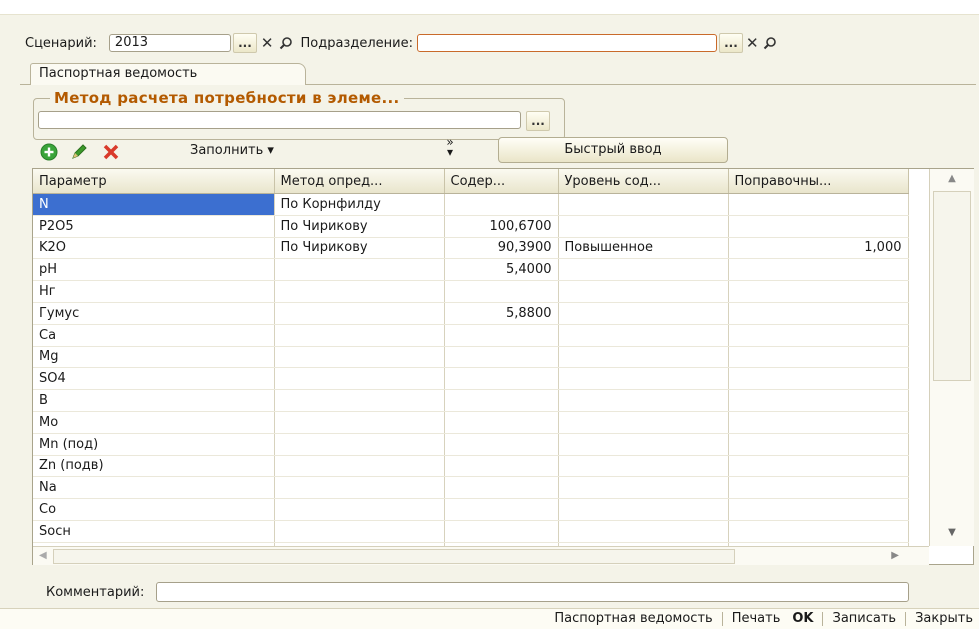 This screenshot has width=979, height=629. Describe the element at coordinates (895, 555) in the screenshot. I see `scroll-right-arrow-icon: ▶` at that location.